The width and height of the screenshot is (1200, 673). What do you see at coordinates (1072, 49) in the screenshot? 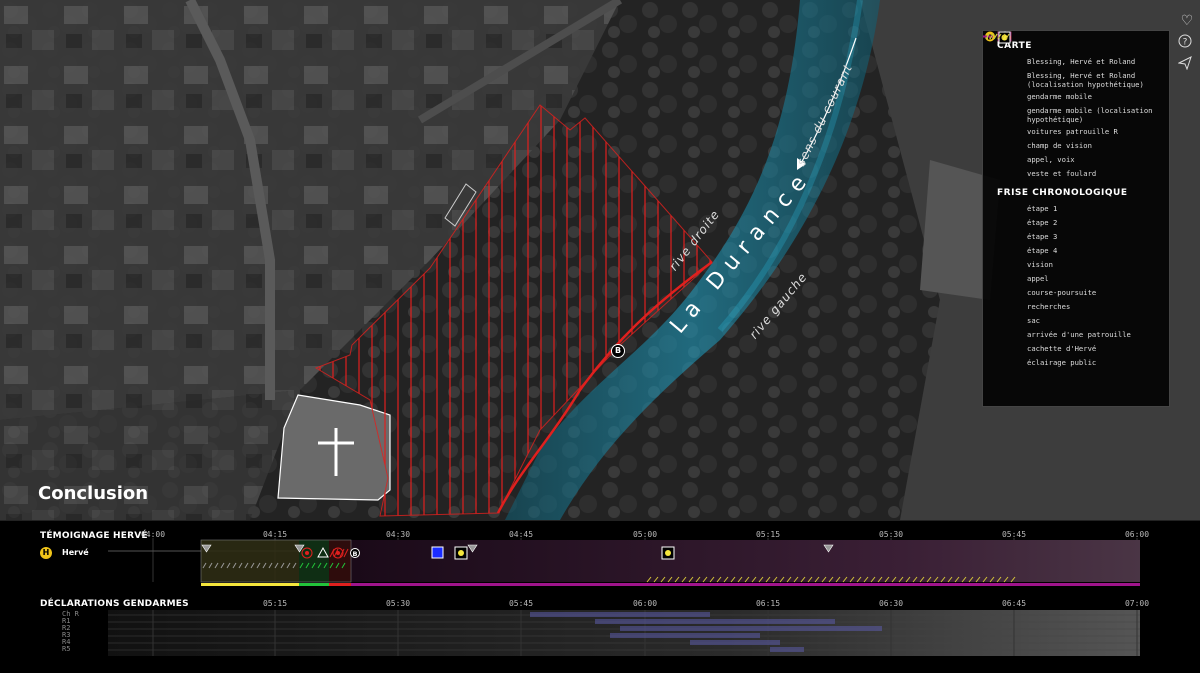
I see `legend-item: B Blessing, Hervé et Roland` at bounding box center [1072, 49].